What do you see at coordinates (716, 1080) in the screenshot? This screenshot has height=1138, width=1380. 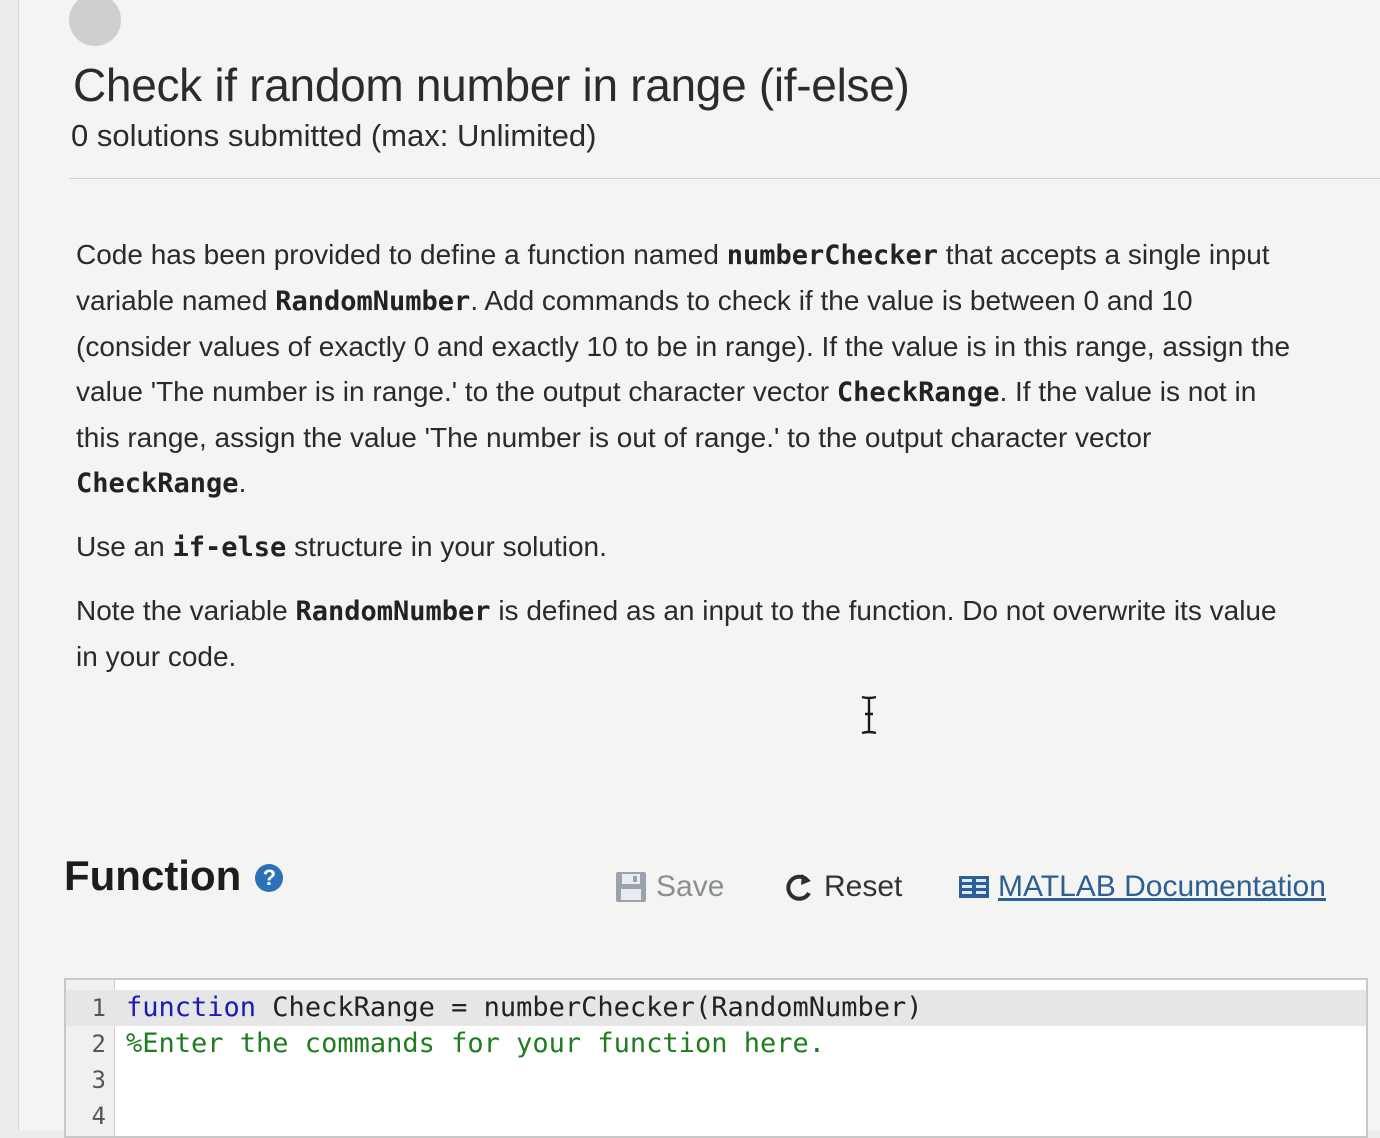 I see `code-line: 3` at bounding box center [716, 1080].